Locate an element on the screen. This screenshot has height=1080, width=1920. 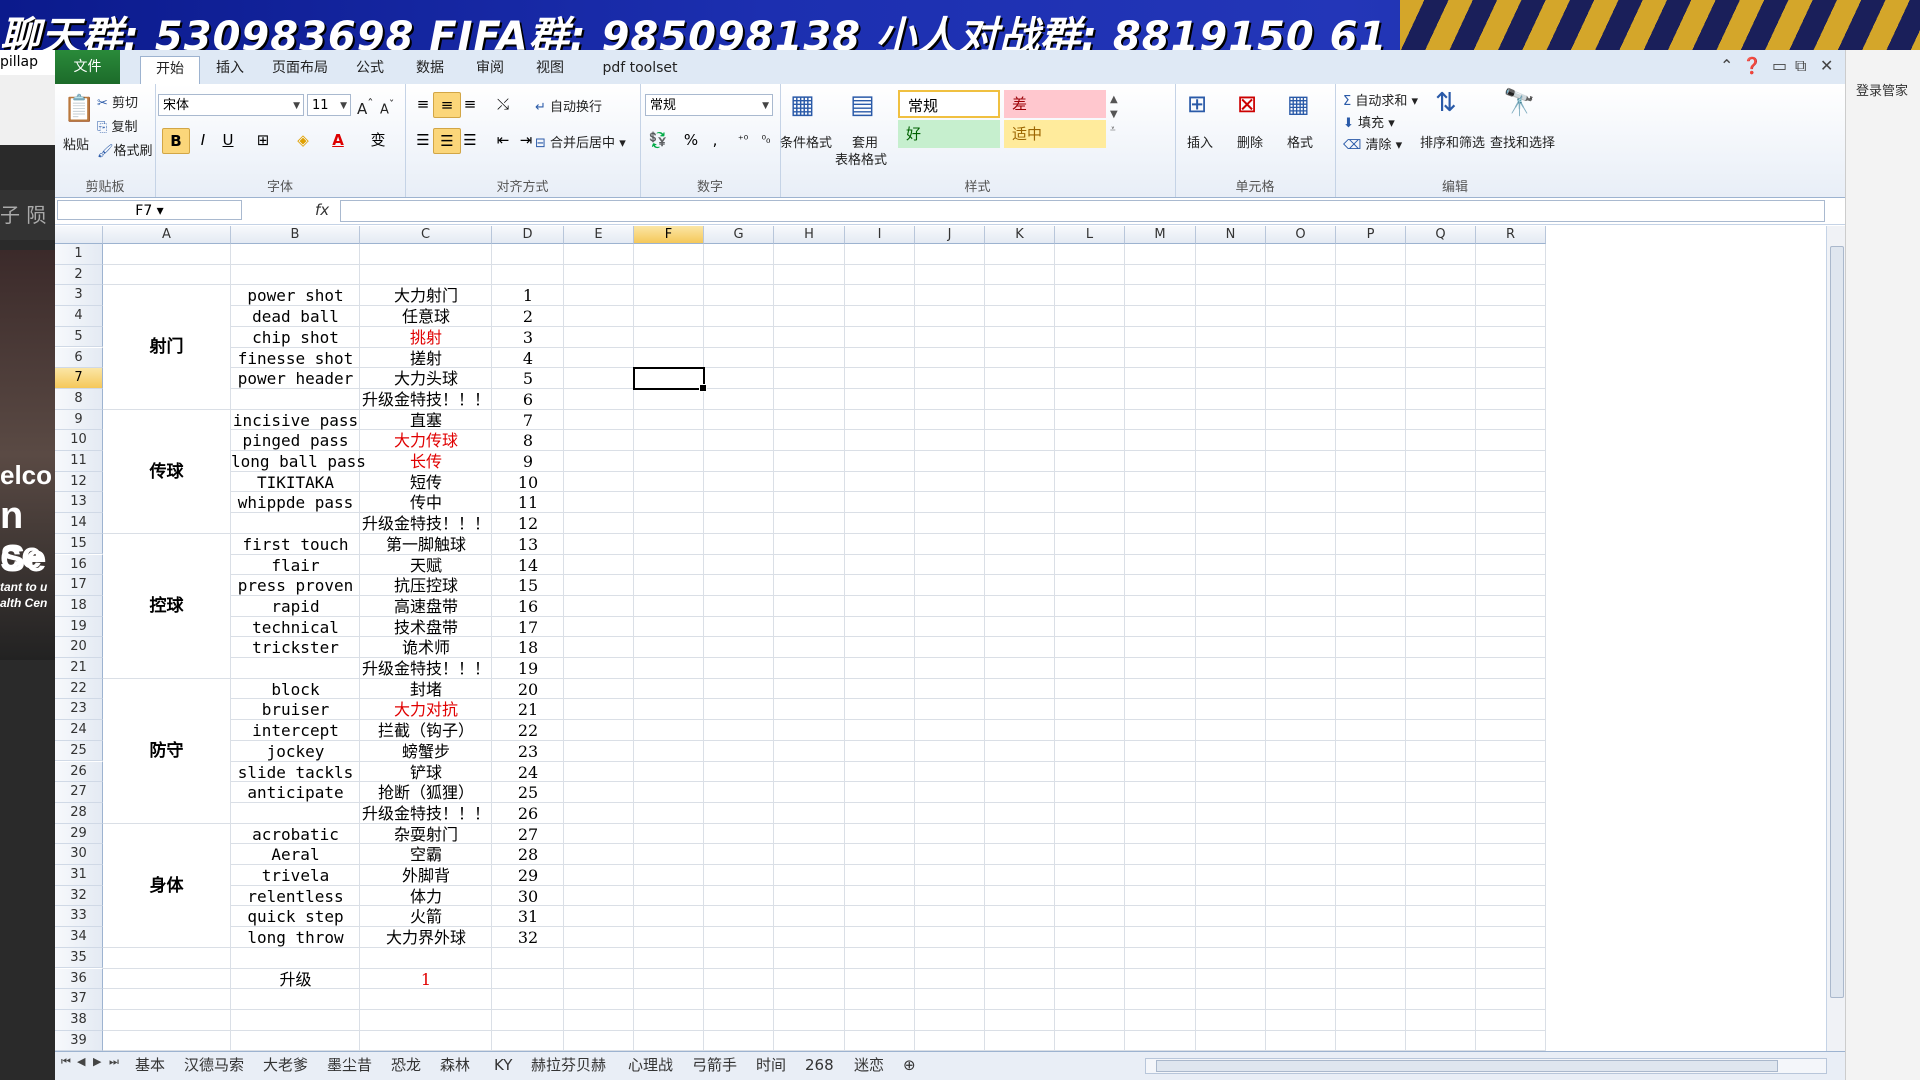
sort-filter-button: 排序和筛选 is located at coordinates (1452, 141).